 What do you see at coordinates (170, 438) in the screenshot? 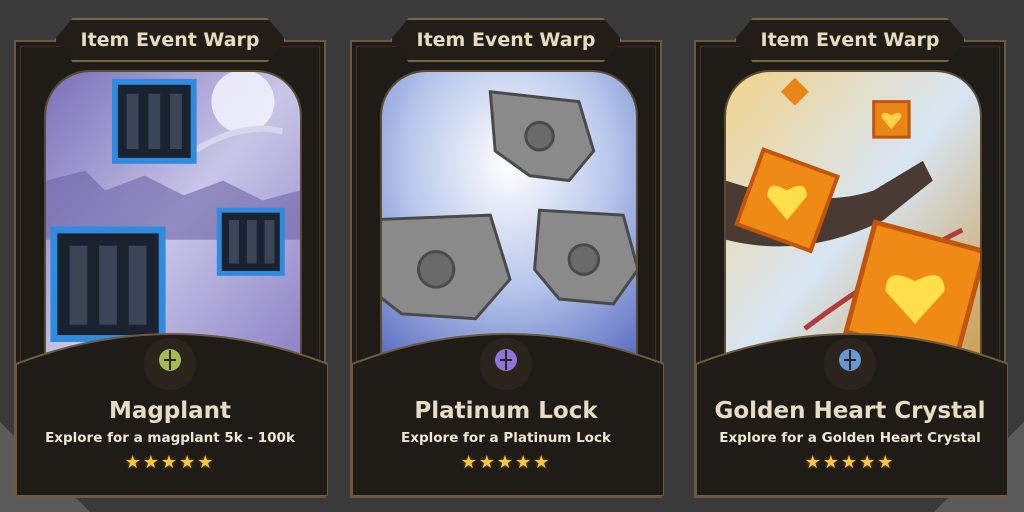
I see `card-description: Explore for a magplant 5k - 100k` at bounding box center [170, 438].